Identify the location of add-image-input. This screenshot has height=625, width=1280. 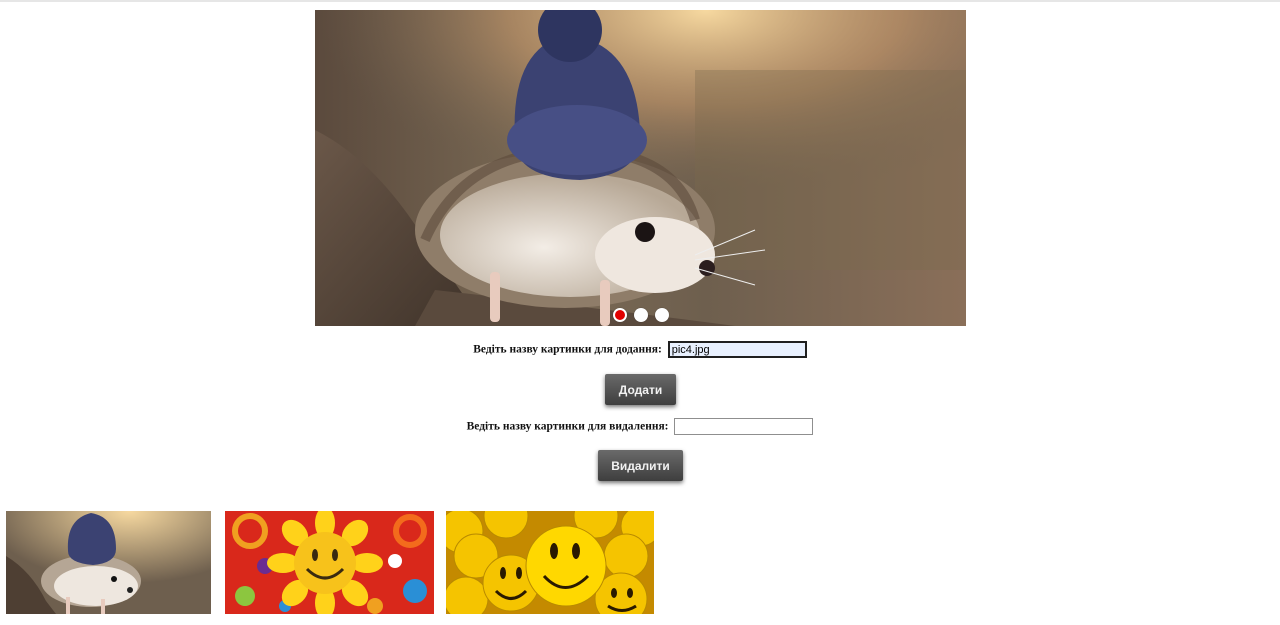
(737, 349).